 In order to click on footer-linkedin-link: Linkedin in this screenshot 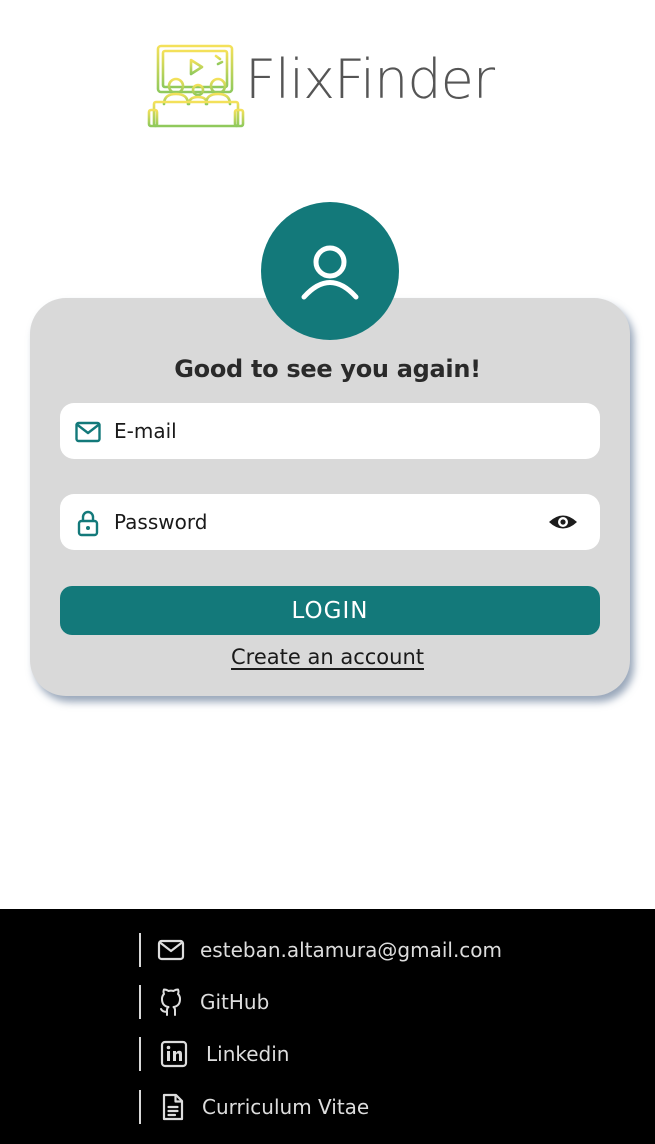, I will do `click(214, 1054)`.